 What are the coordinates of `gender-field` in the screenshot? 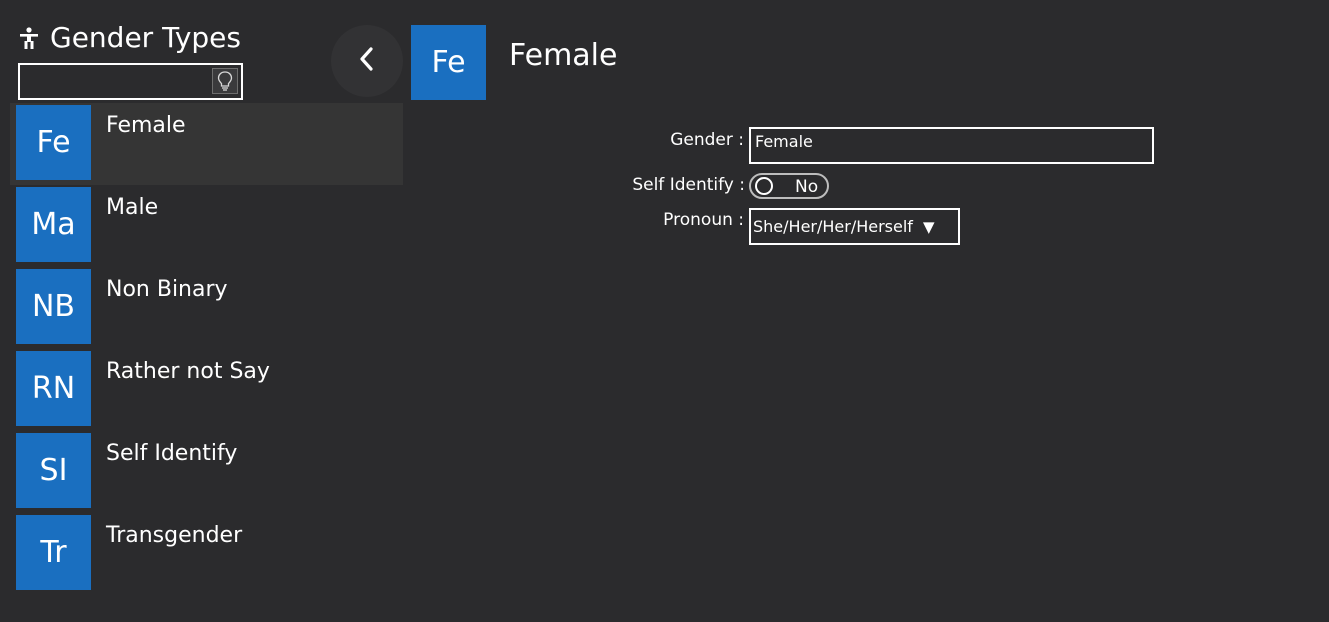 It's located at (951, 145).